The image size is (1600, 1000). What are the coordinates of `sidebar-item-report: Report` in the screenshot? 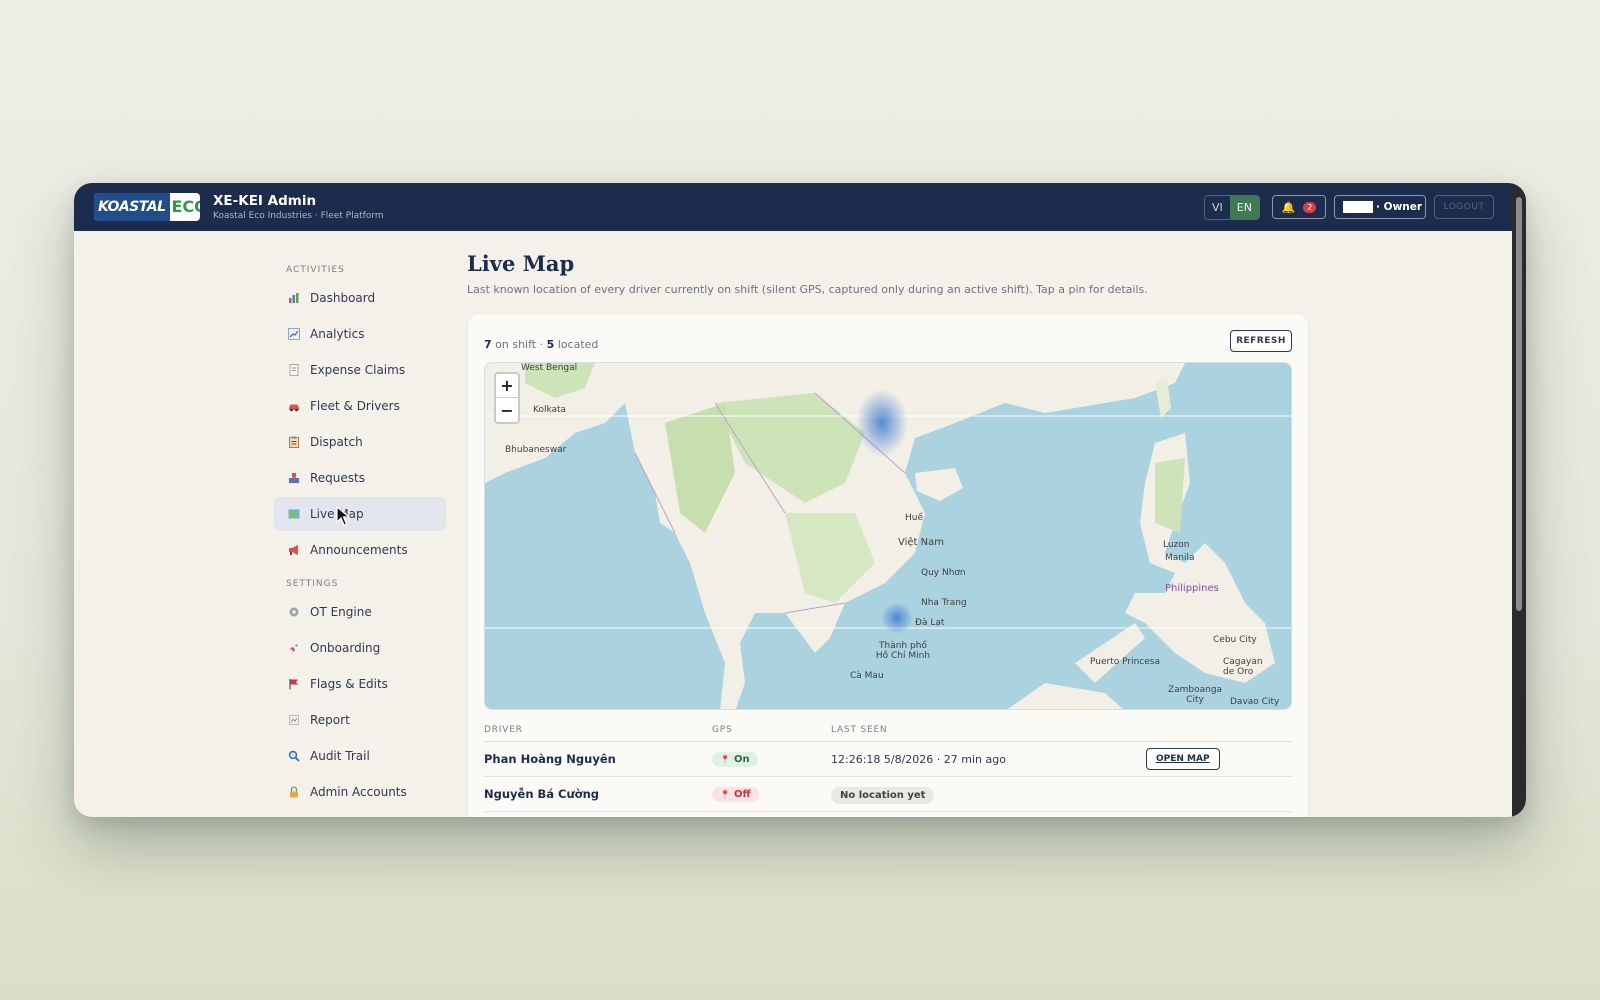 It's located at (360, 720).